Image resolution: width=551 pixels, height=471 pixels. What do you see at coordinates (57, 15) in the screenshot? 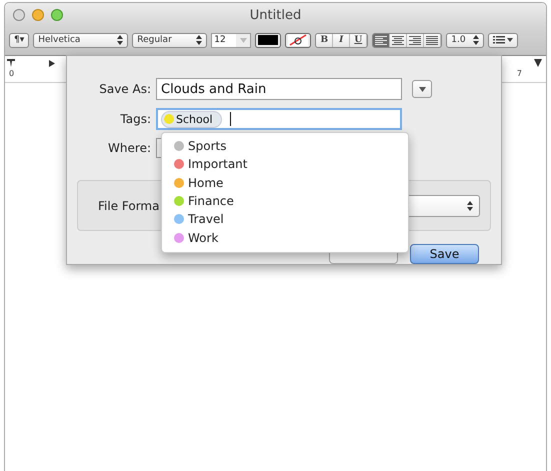
I see `zoom-button` at bounding box center [57, 15].